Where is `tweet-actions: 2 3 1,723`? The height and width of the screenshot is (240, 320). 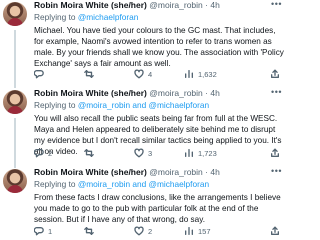
tweet-actions: 2 3 1,723 is located at coordinates (159, 154).